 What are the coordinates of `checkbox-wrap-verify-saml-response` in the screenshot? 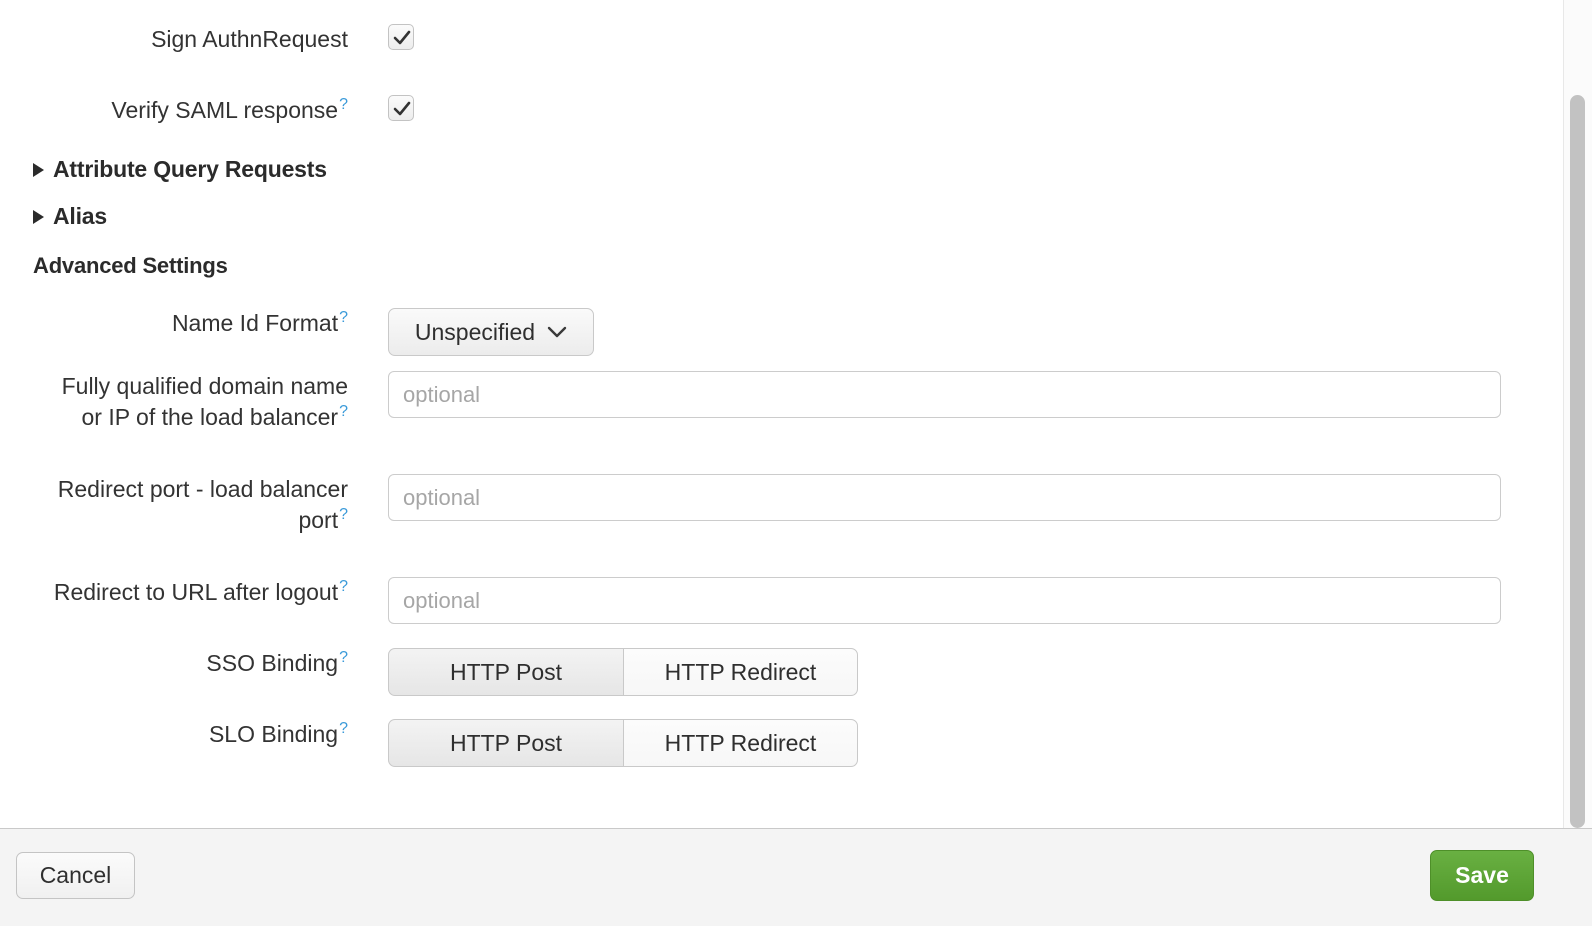 It's located at (401, 108).